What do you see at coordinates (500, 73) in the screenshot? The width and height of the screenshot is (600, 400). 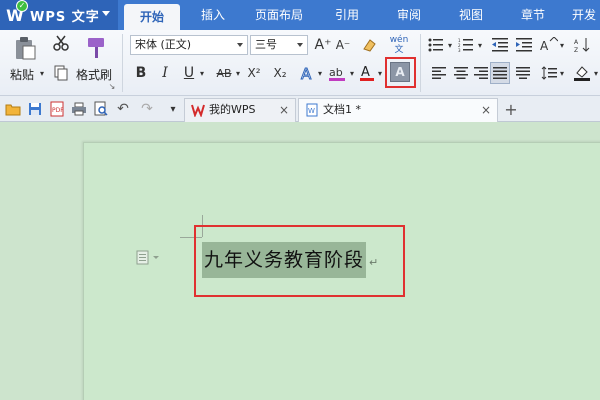 I see `justify-icon` at bounding box center [500, 73].